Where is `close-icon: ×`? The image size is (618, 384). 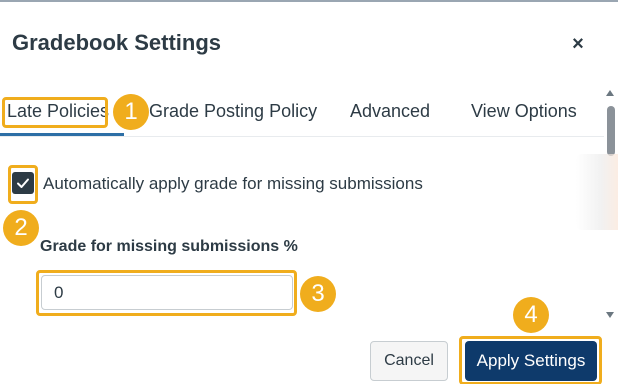 close-icon: × is located at coordinates (578, 44).